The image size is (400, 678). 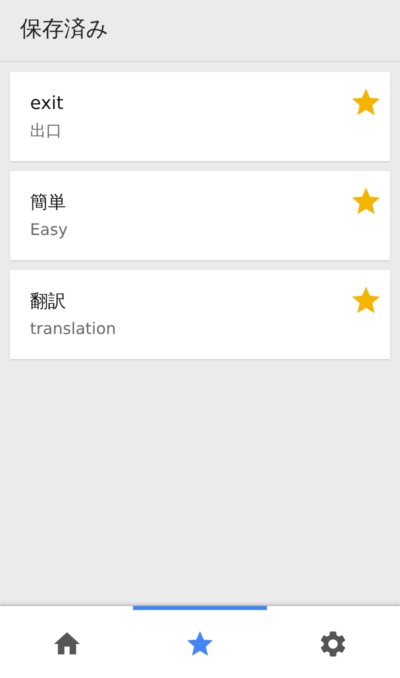 I want to click on translation-text: 出口, so click(x=46, y=131).